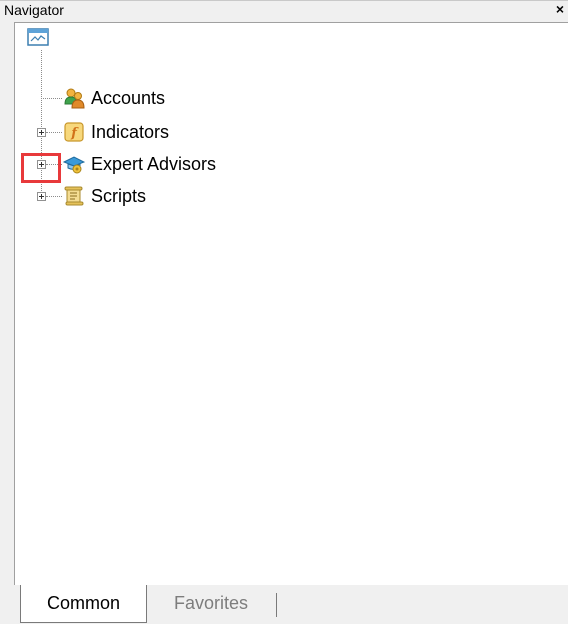 The image size is (568, 624). Describe the element at coordinates (154, 164) in the screenshot. I see `tree-item-label: Expert Advisors` at that location.